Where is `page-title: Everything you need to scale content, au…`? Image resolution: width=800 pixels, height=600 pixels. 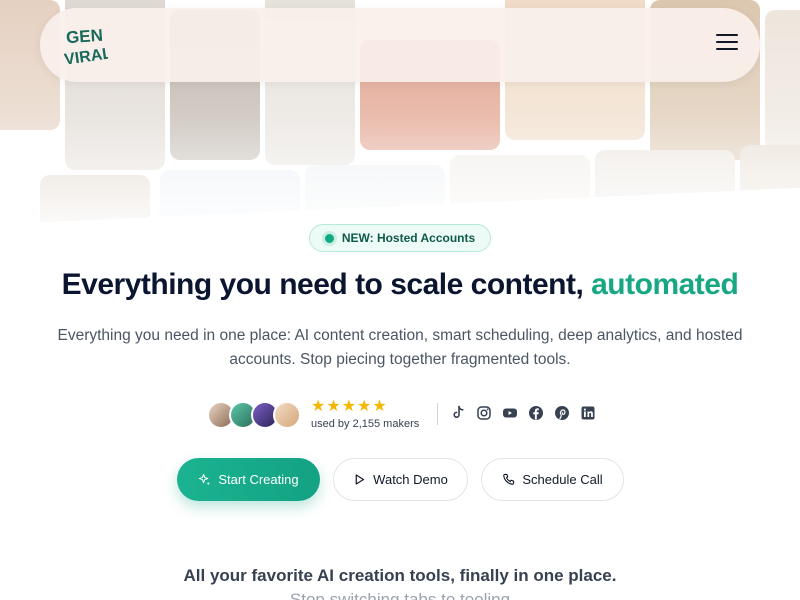 page-title: Everything you need to scale content, au… is located at coordinates (400, 285).